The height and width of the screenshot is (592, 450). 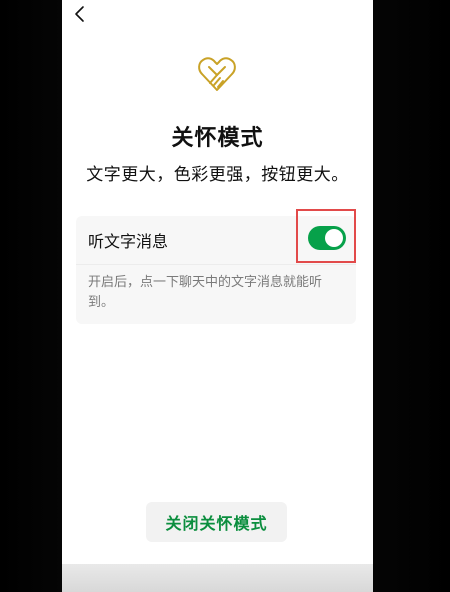 I want to click on page-title: 关怀模式, so click(x=217, y=138).